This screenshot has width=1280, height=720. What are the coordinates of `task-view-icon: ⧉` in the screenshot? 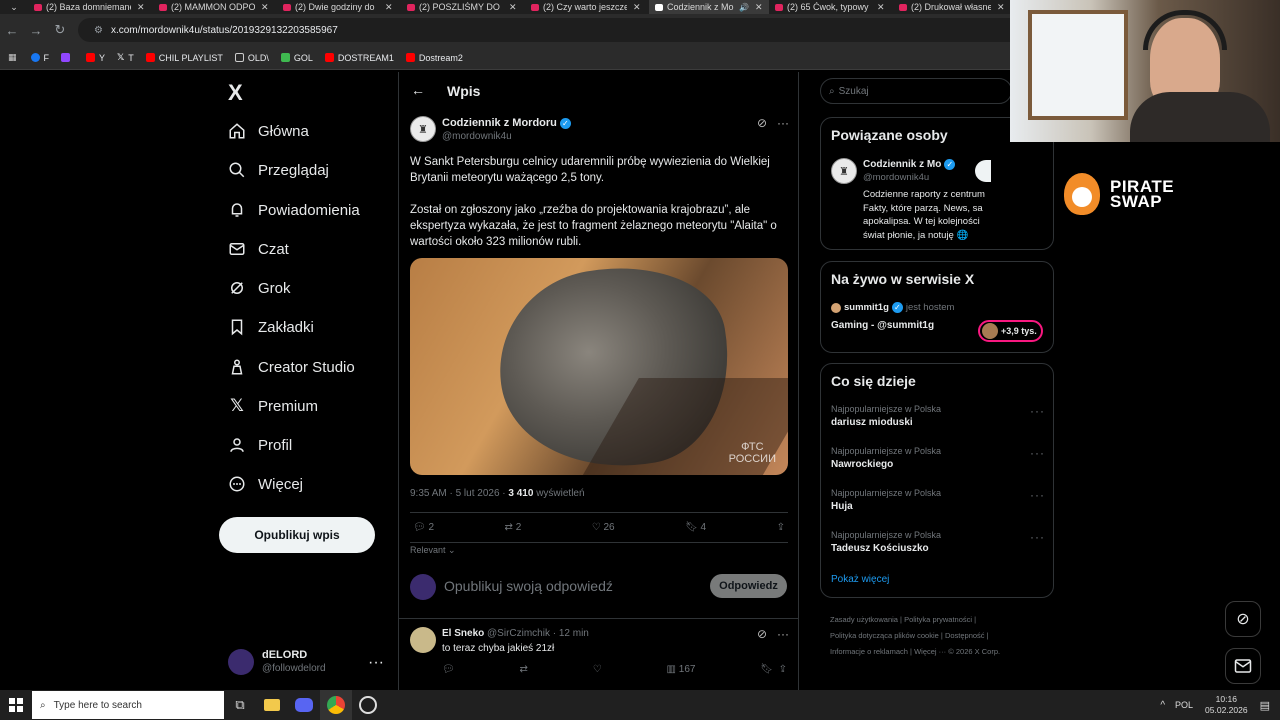 It's located at (240, 705).